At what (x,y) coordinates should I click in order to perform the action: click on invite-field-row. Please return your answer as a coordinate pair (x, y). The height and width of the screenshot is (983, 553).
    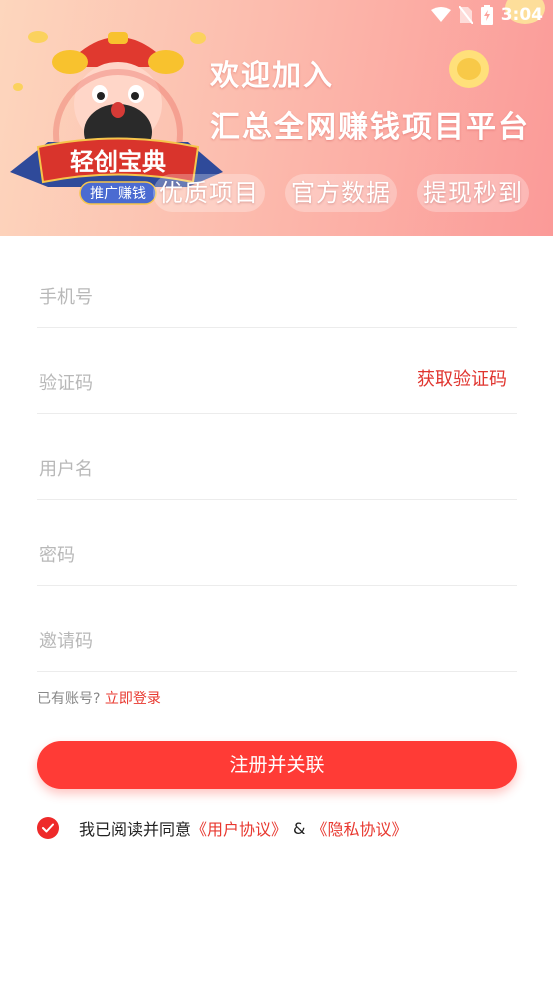
    Looking at the image, I should click on (277, 629).